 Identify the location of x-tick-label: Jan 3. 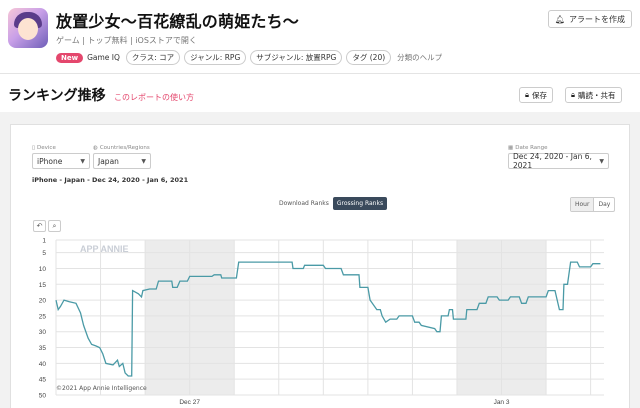
(502, 402).